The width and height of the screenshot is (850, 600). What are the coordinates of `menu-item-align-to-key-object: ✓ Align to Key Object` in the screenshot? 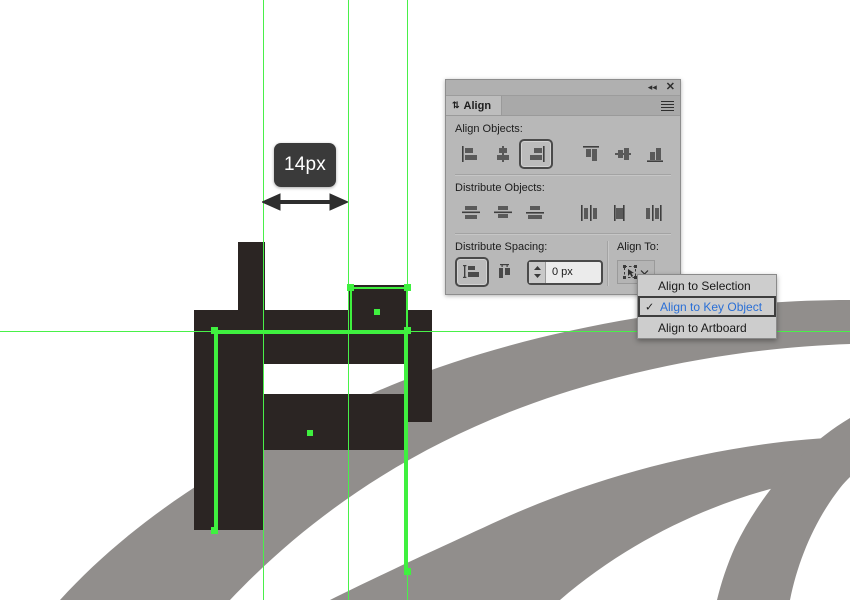 It's located at (707, 306).